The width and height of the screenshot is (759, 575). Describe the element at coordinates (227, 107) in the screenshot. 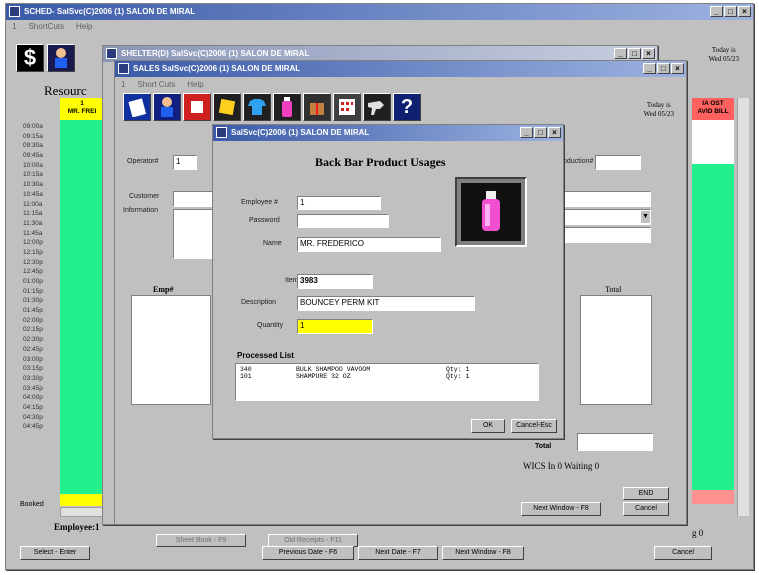

I see `sticky-note-icon` at that location.